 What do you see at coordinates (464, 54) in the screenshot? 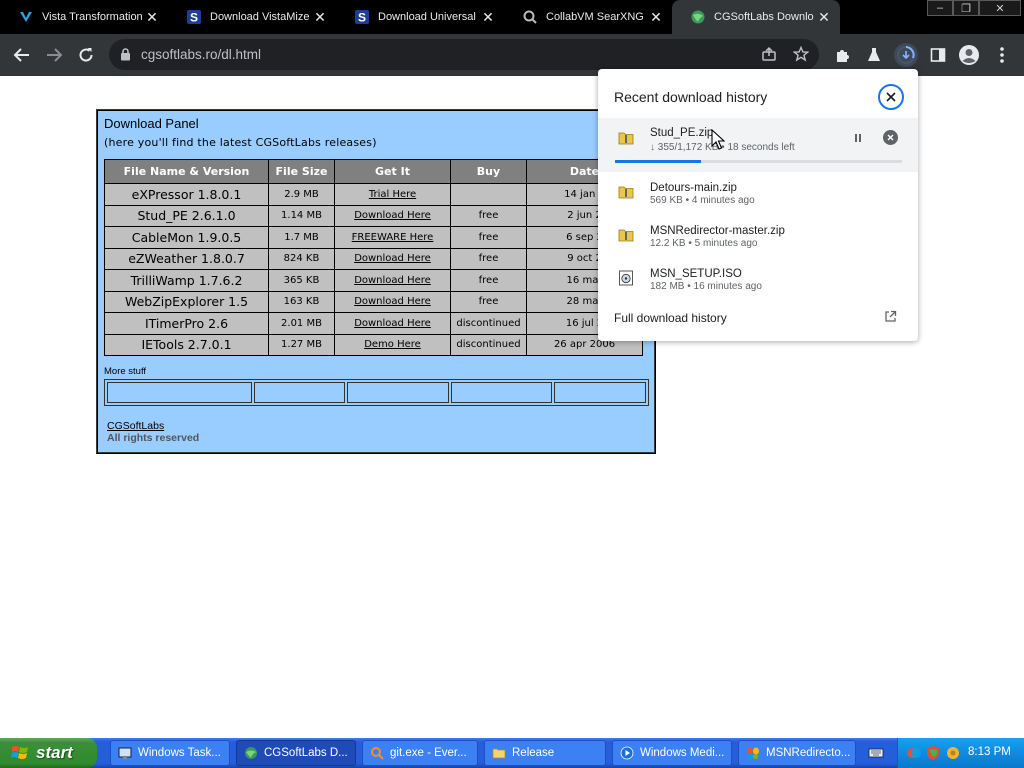
I see `address-bar: cgsoftlabs.ro/dl.html` at bounding box center [464, 54].